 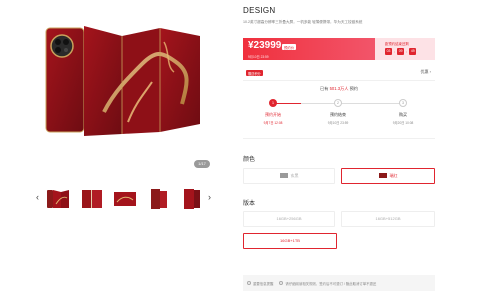 I want to click on notice-text: 请仔细阅读相关规则，签约后不可退订 / 随此取消订单不退还, so click(x=331, y=283).